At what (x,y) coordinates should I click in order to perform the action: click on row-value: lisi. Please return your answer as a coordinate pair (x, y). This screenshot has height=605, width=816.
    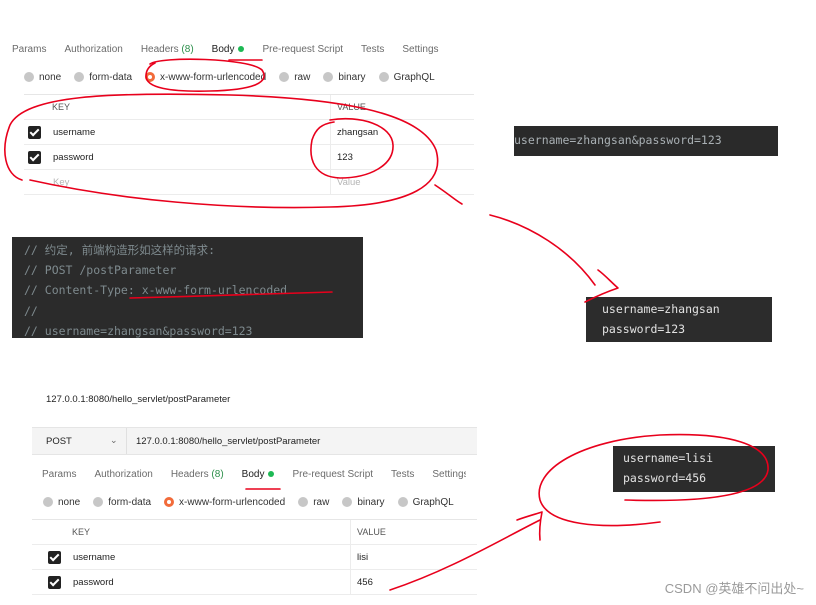
    Looking at the image, I should click on (362, 557).